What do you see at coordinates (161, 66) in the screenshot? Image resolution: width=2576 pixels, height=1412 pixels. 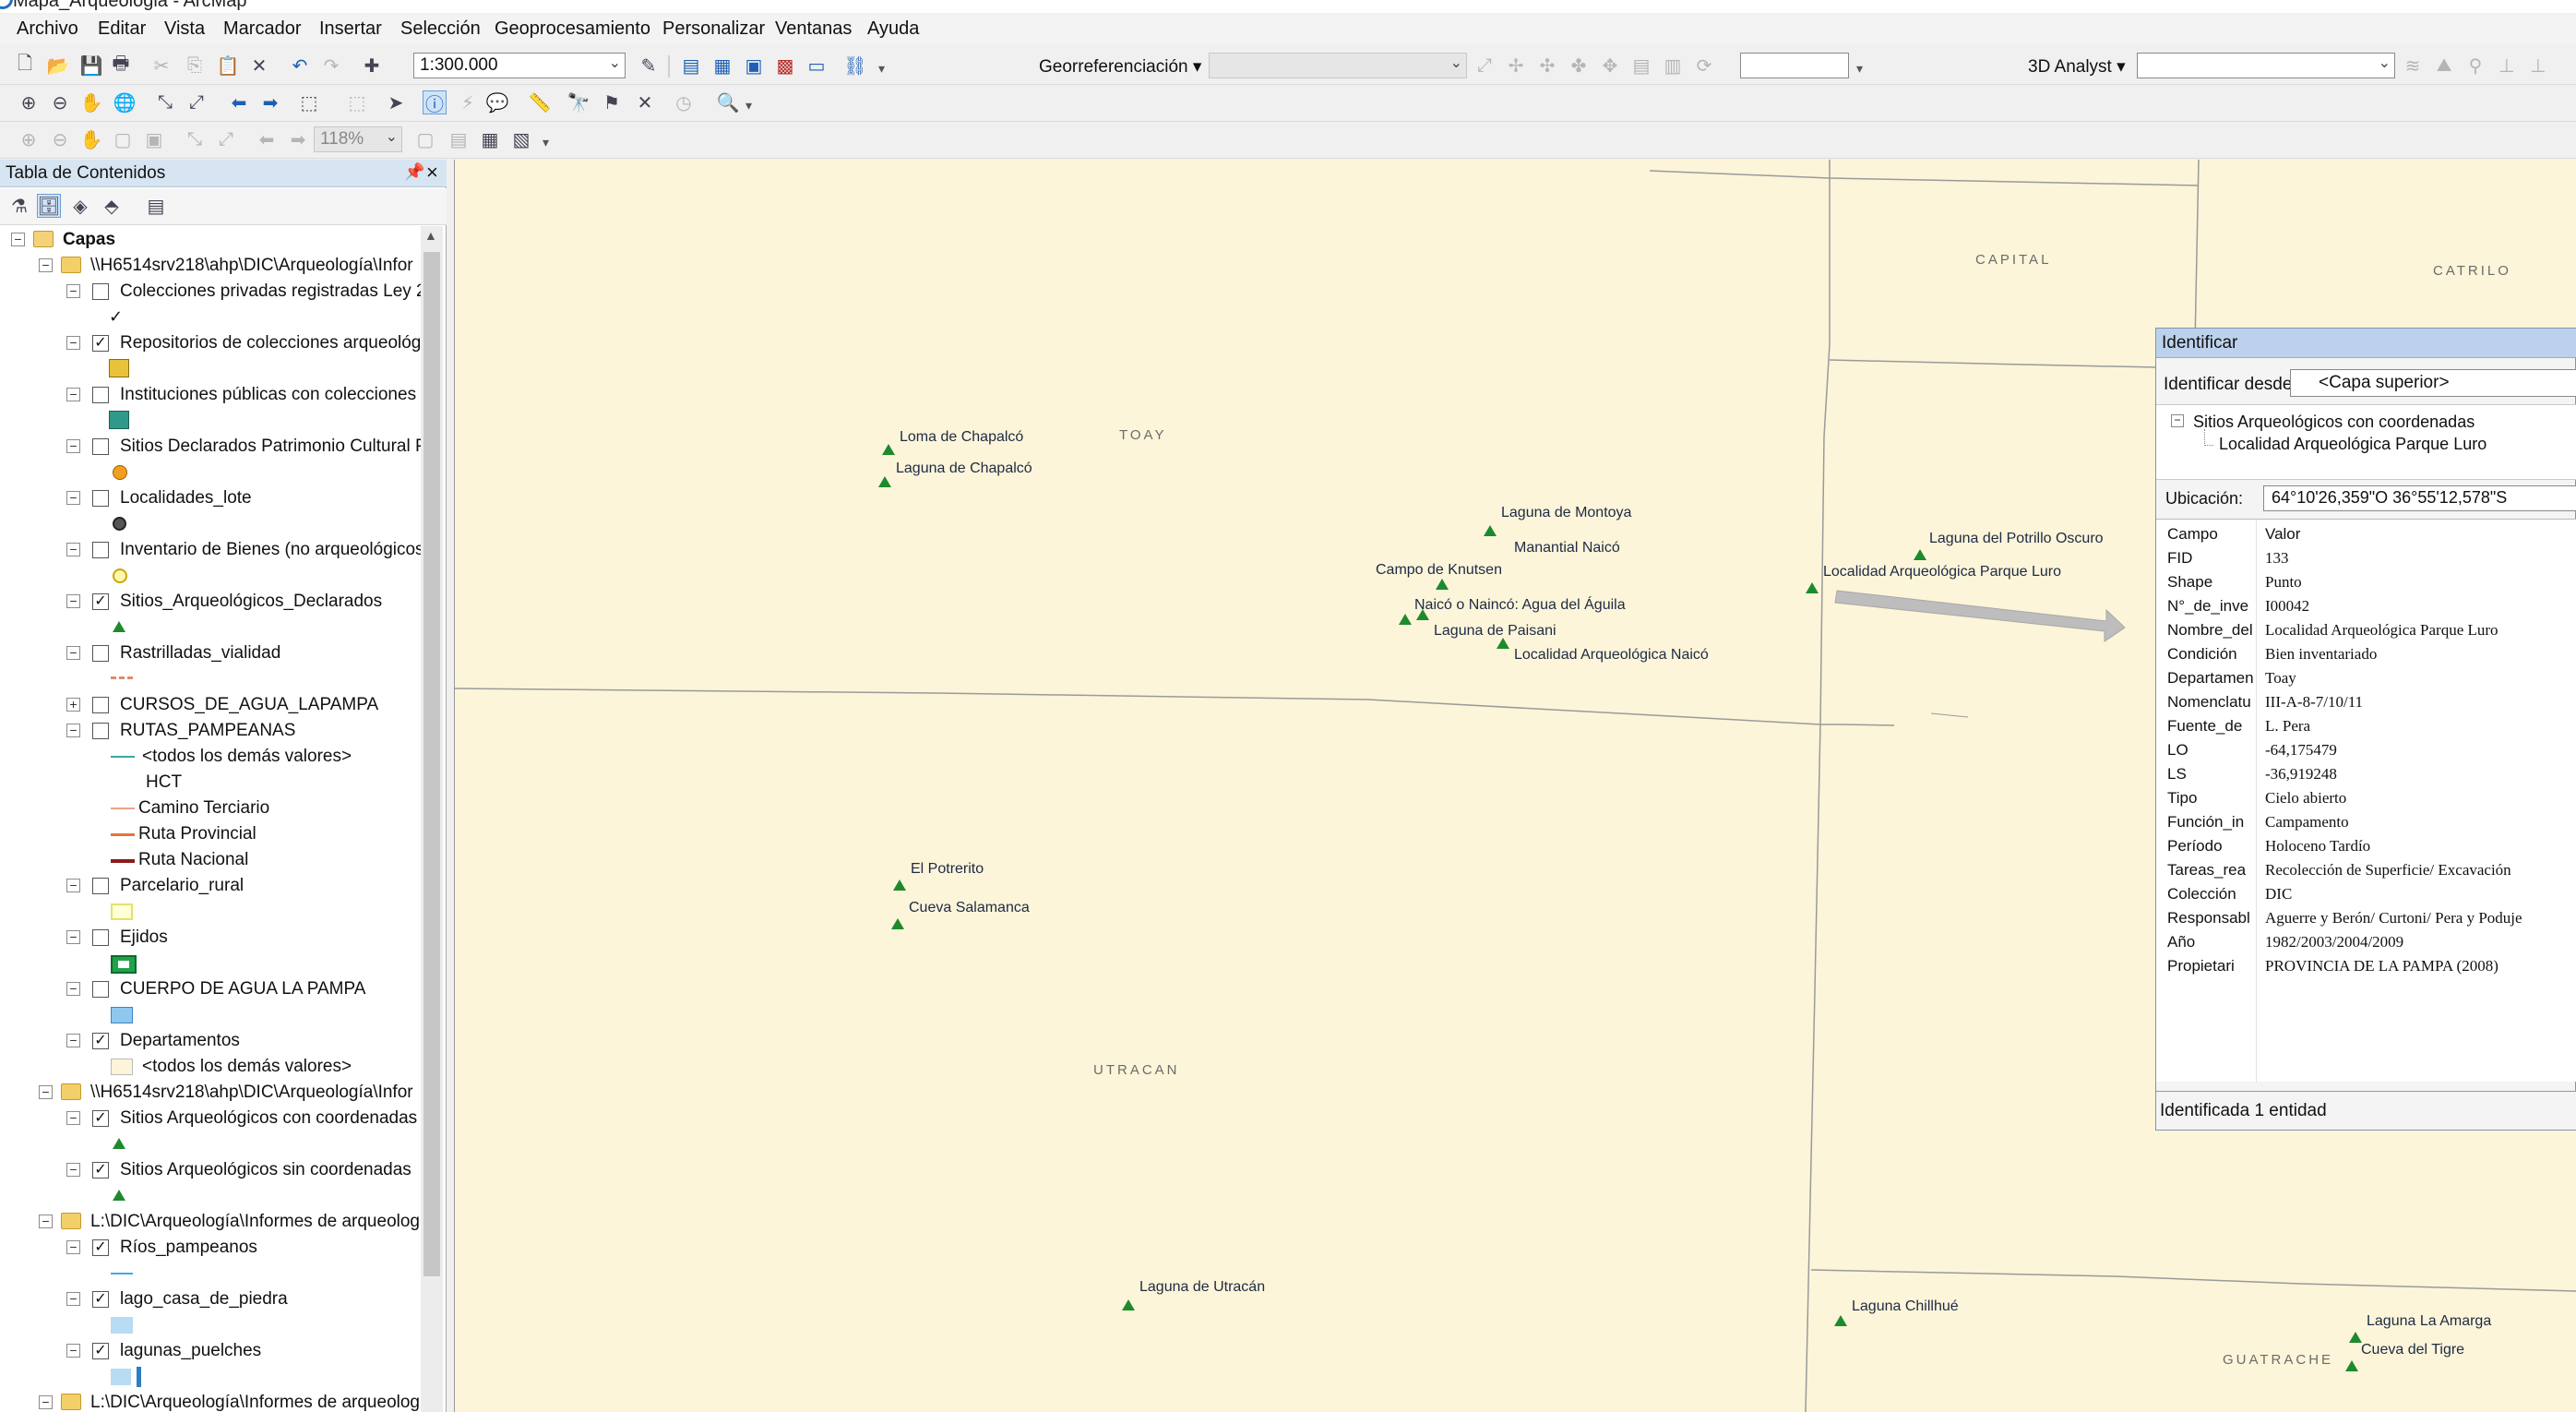 I see `cut-icon: ✂` at bounding box center [161, 66].